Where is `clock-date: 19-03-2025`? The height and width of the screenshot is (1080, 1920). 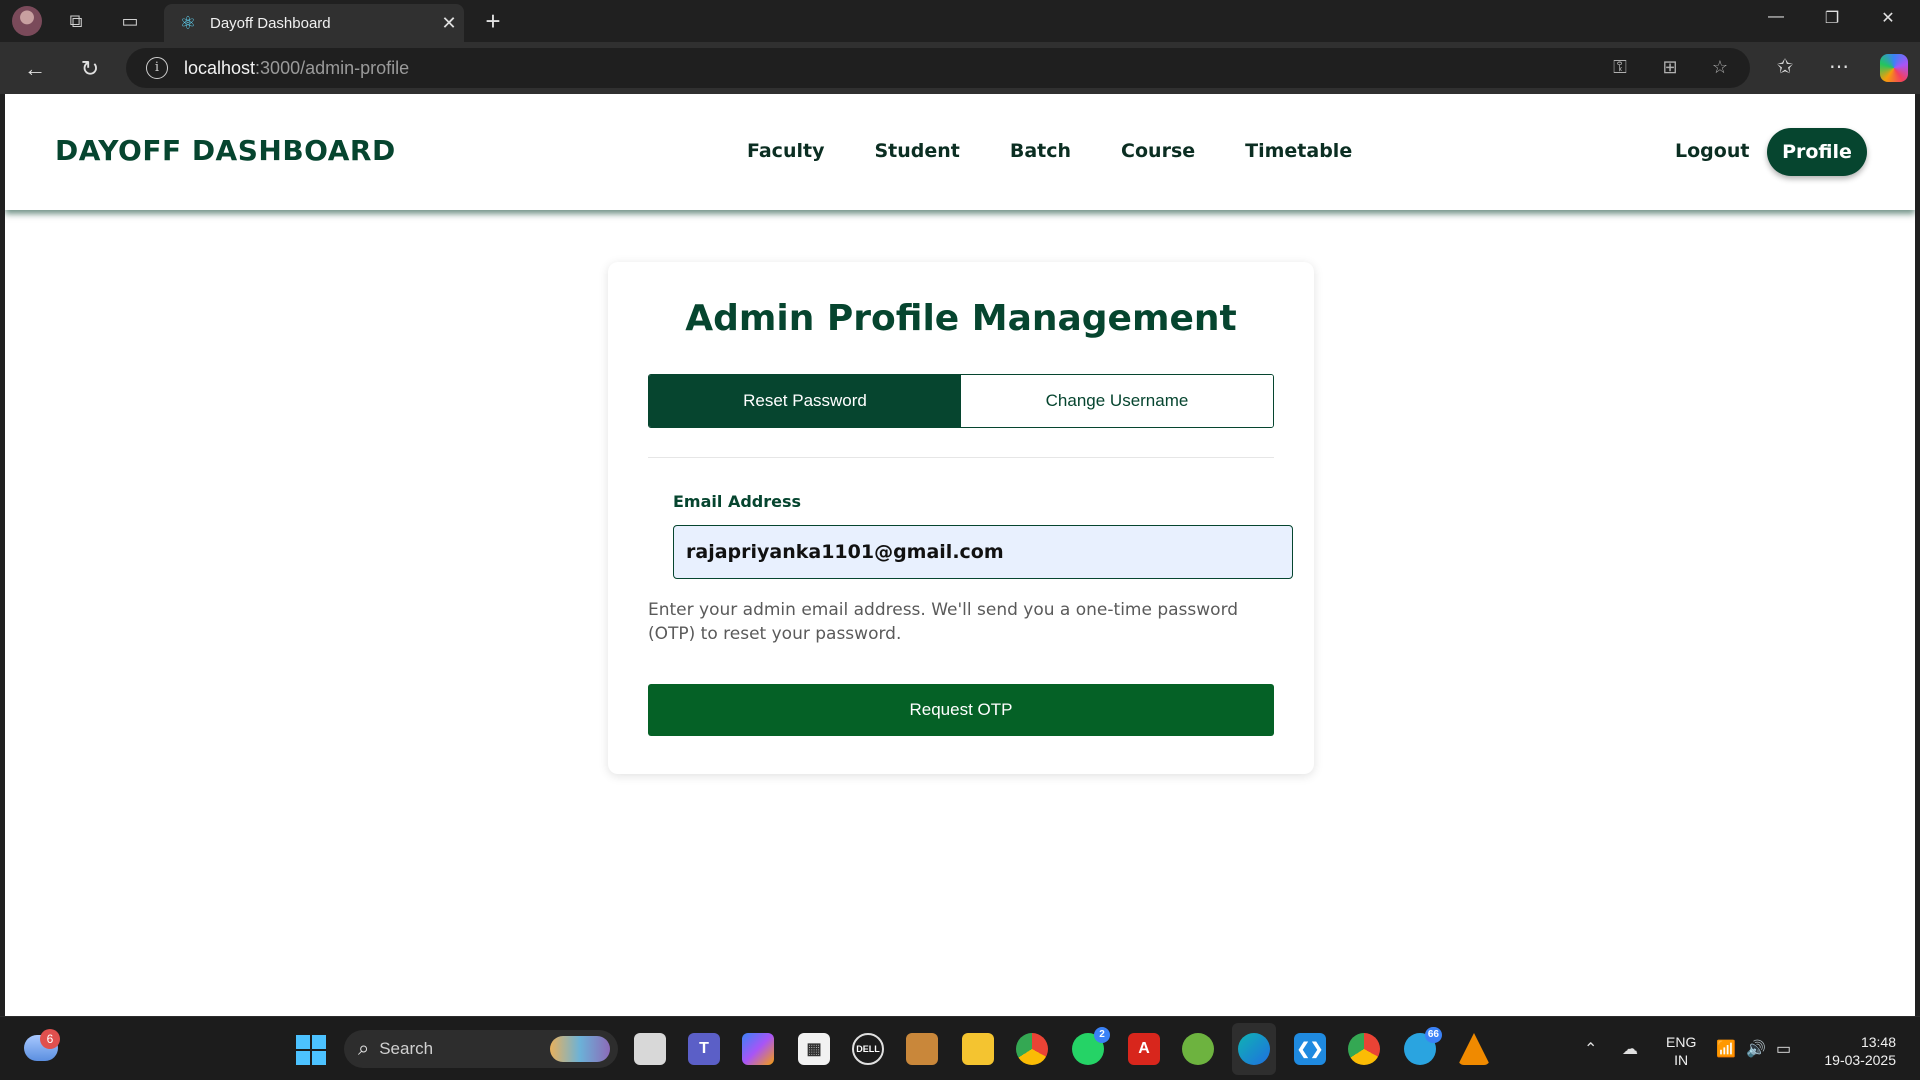
clock-date: 19-03-2025 is located at coordinates (1860, 1060).